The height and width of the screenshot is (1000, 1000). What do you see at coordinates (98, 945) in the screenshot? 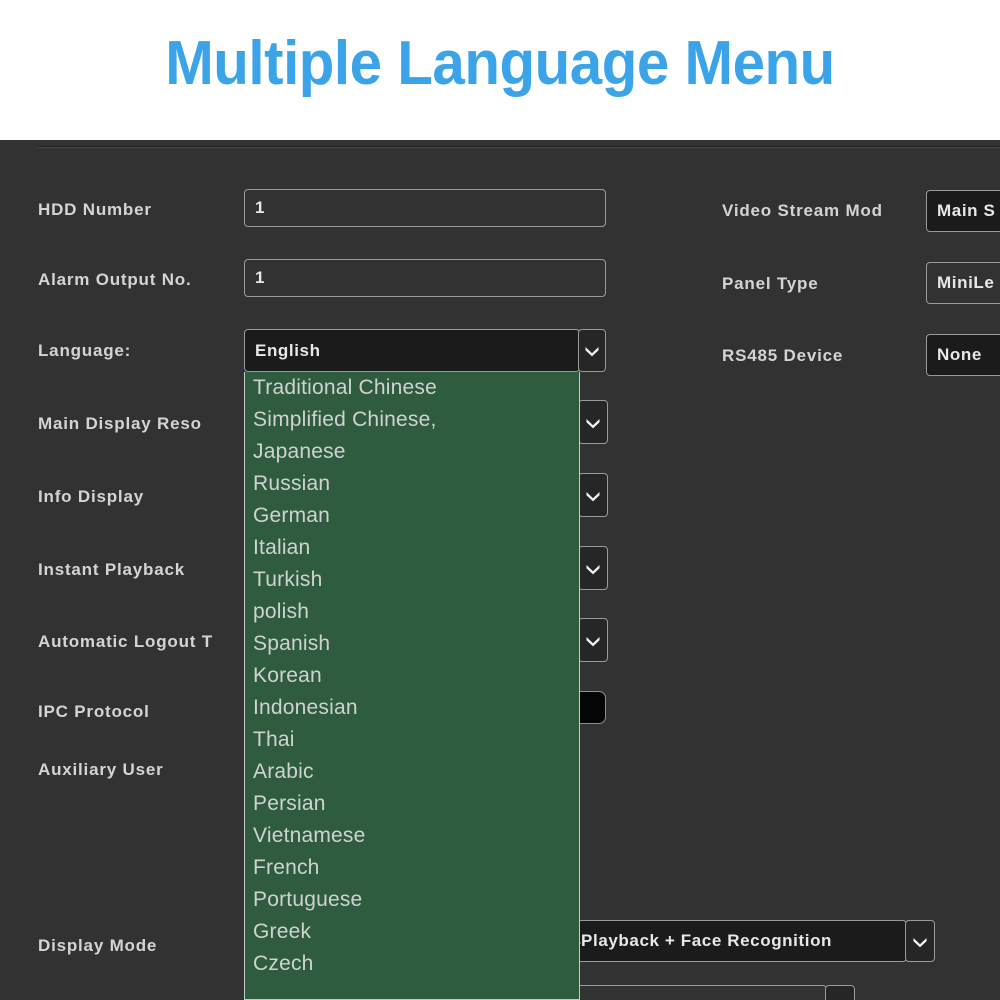
I see `label-display-mode: Display Mode` at bounding box center [98, 945].